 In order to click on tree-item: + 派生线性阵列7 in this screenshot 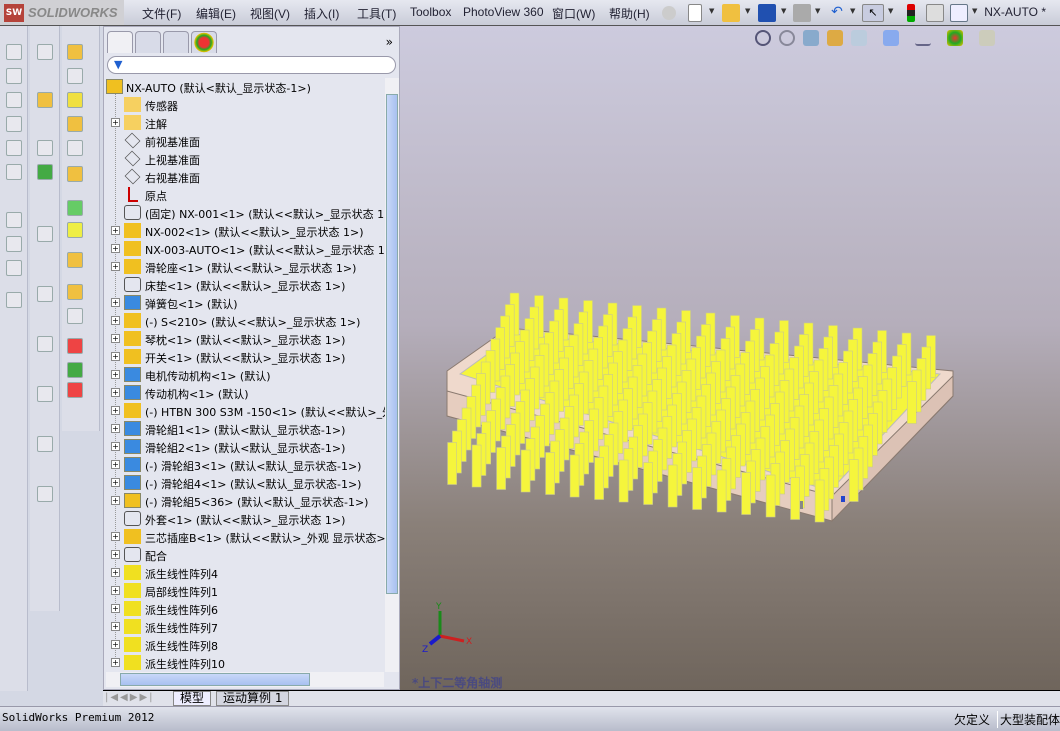, I will do `click(245, 627)`.